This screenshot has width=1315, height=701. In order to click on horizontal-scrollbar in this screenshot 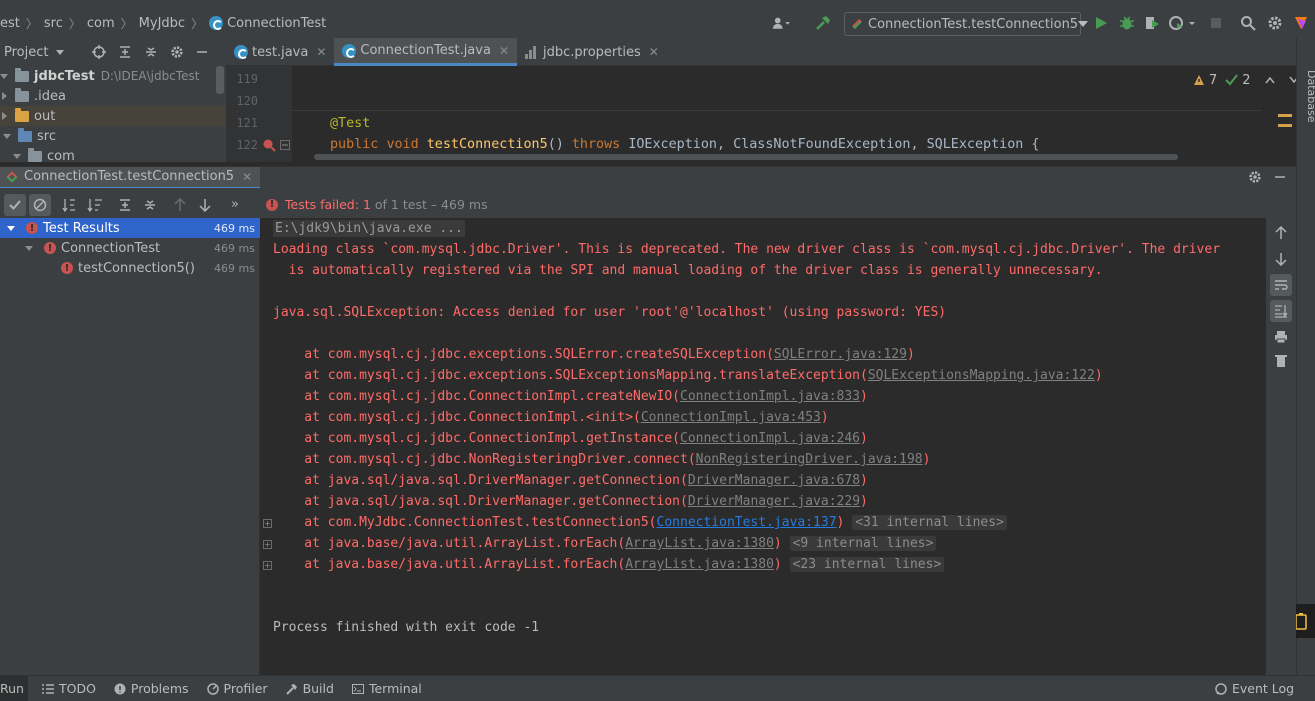, I will do `click(746, 157)`.